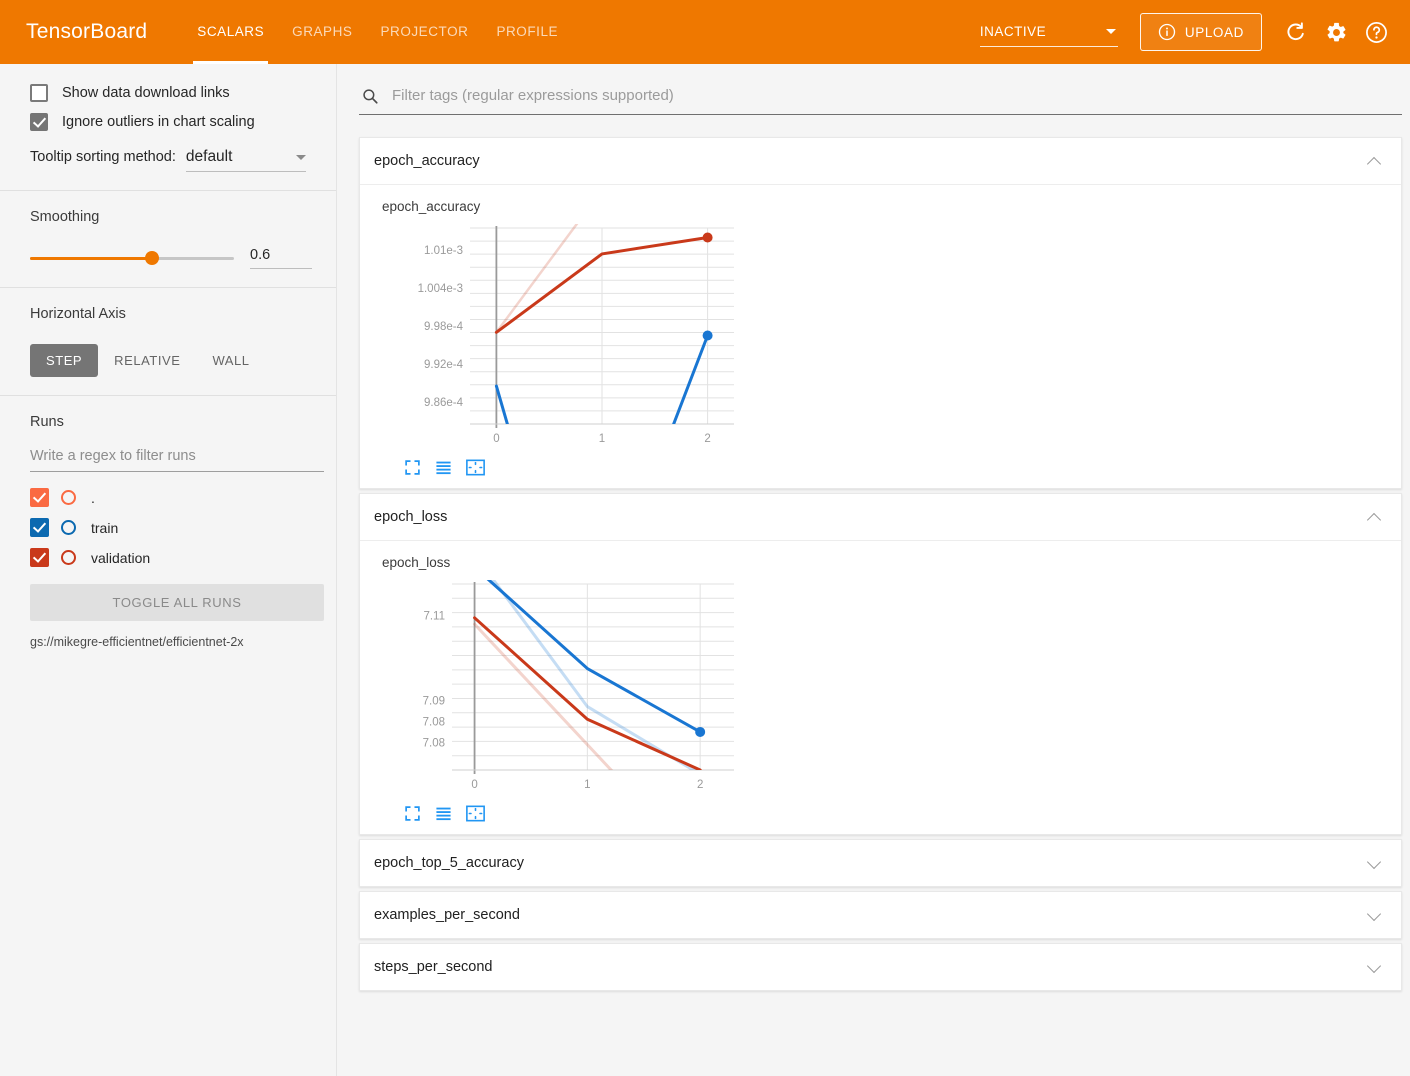 This screenshot has height=1076, width=1410. I want to click on toggle-all-runs-button: TOGGLE ALL RUNS, so click(177, 602).